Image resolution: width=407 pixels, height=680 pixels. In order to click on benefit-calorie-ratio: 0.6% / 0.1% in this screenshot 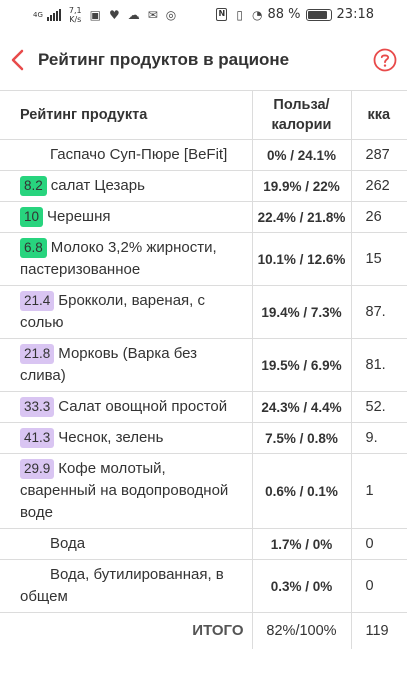, I will do `click(302, 491)`.